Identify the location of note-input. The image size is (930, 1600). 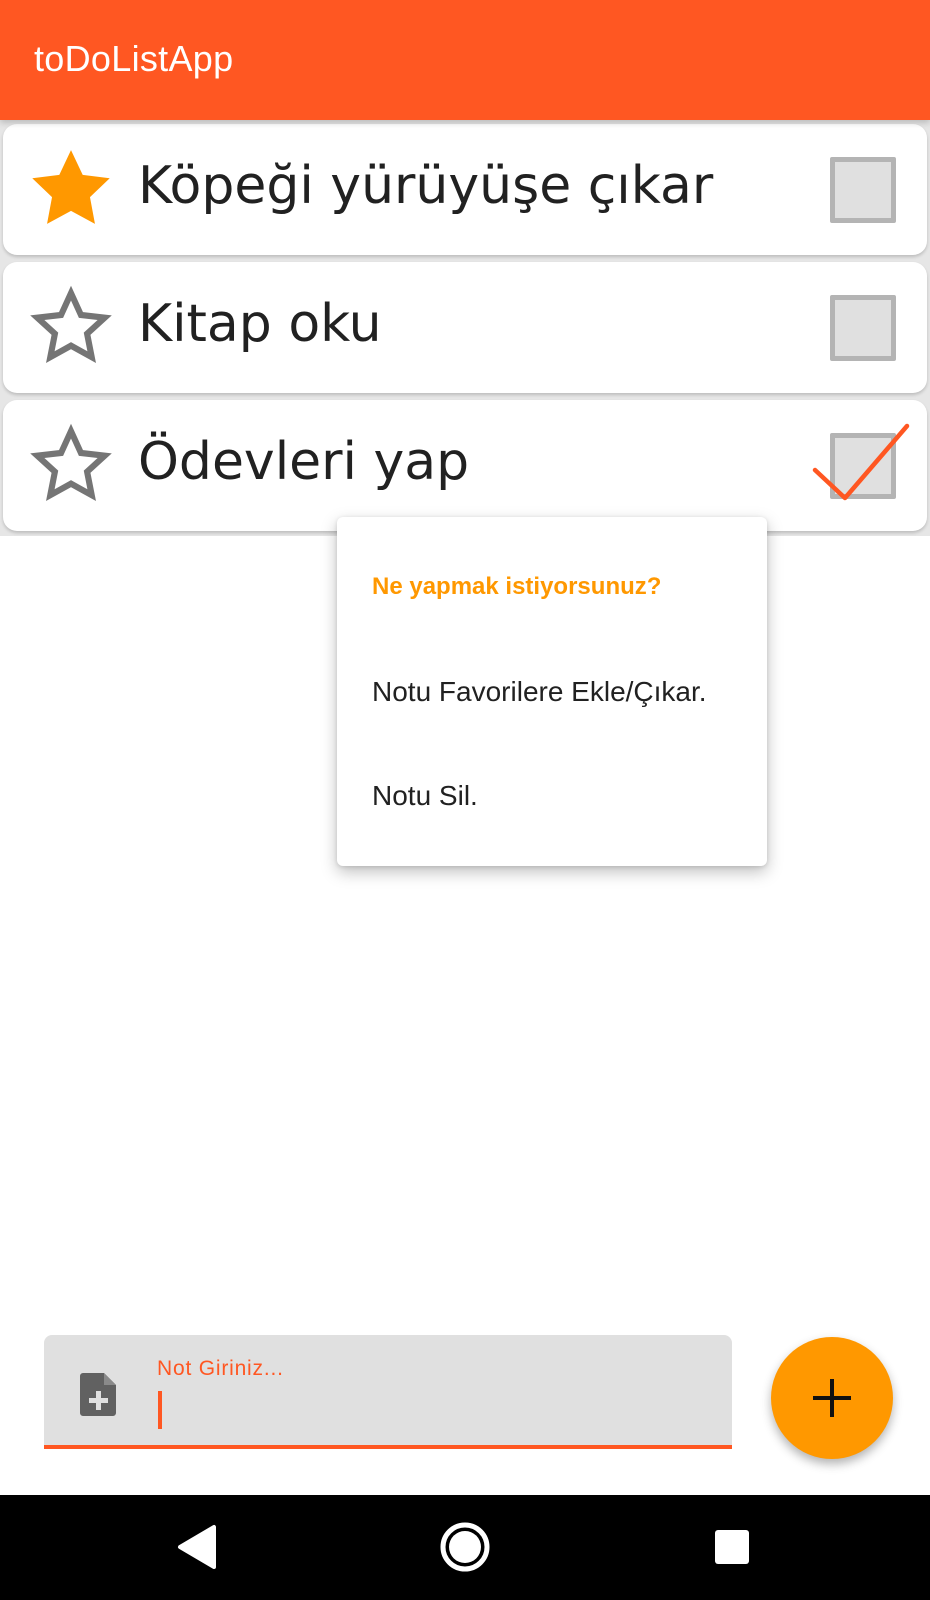
(427, 1409).